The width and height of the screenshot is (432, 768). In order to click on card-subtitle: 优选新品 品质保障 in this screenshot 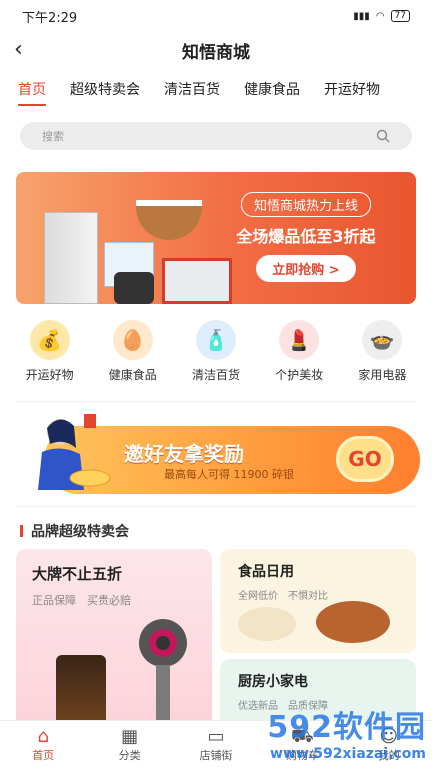, I will do `click(283, 706)`.